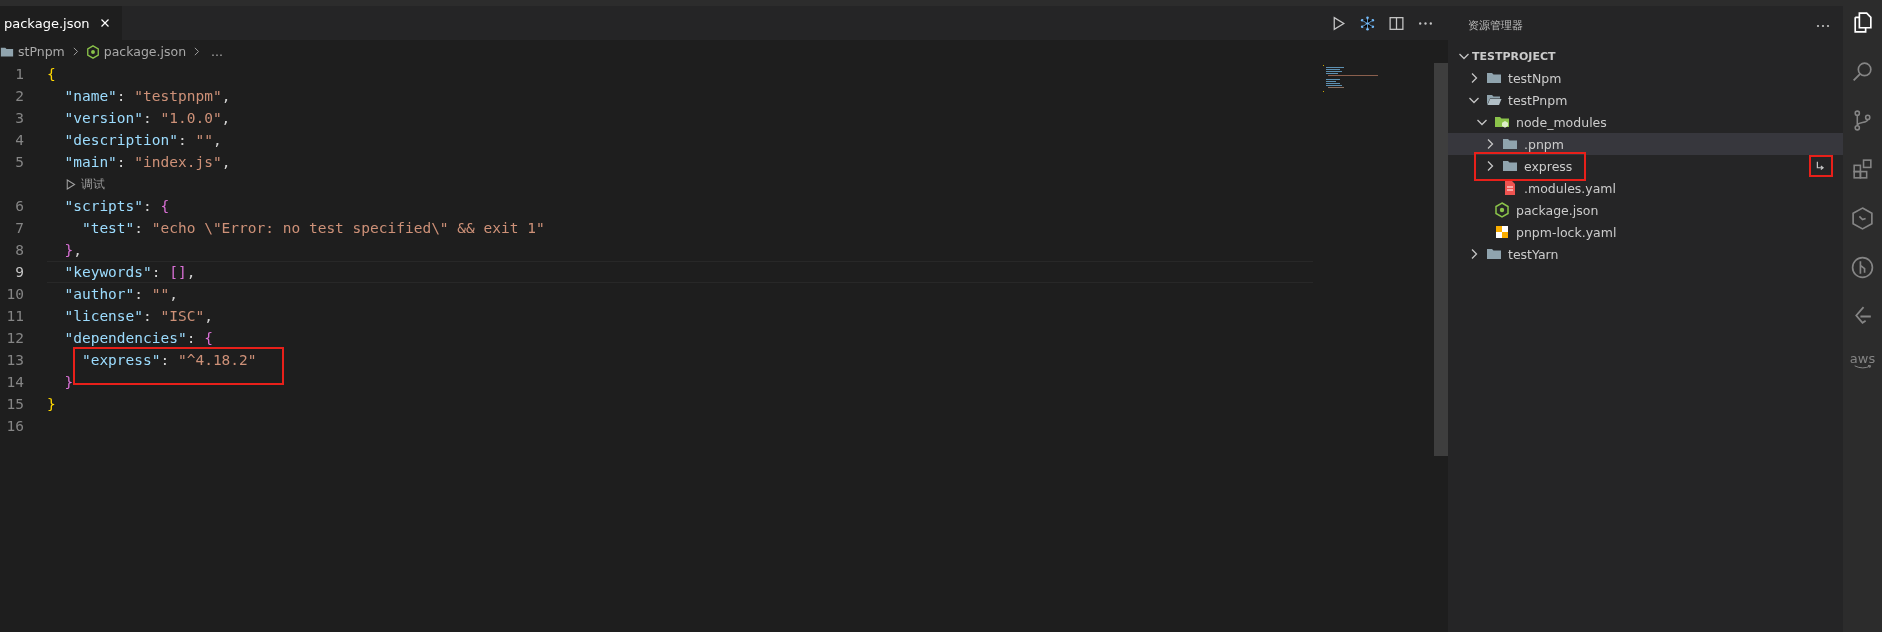 This screenshot has width=1882, height=632. Describe the element at coordinates (1494, 100) in the screenshot. I see `open-folder-icon` at that location.